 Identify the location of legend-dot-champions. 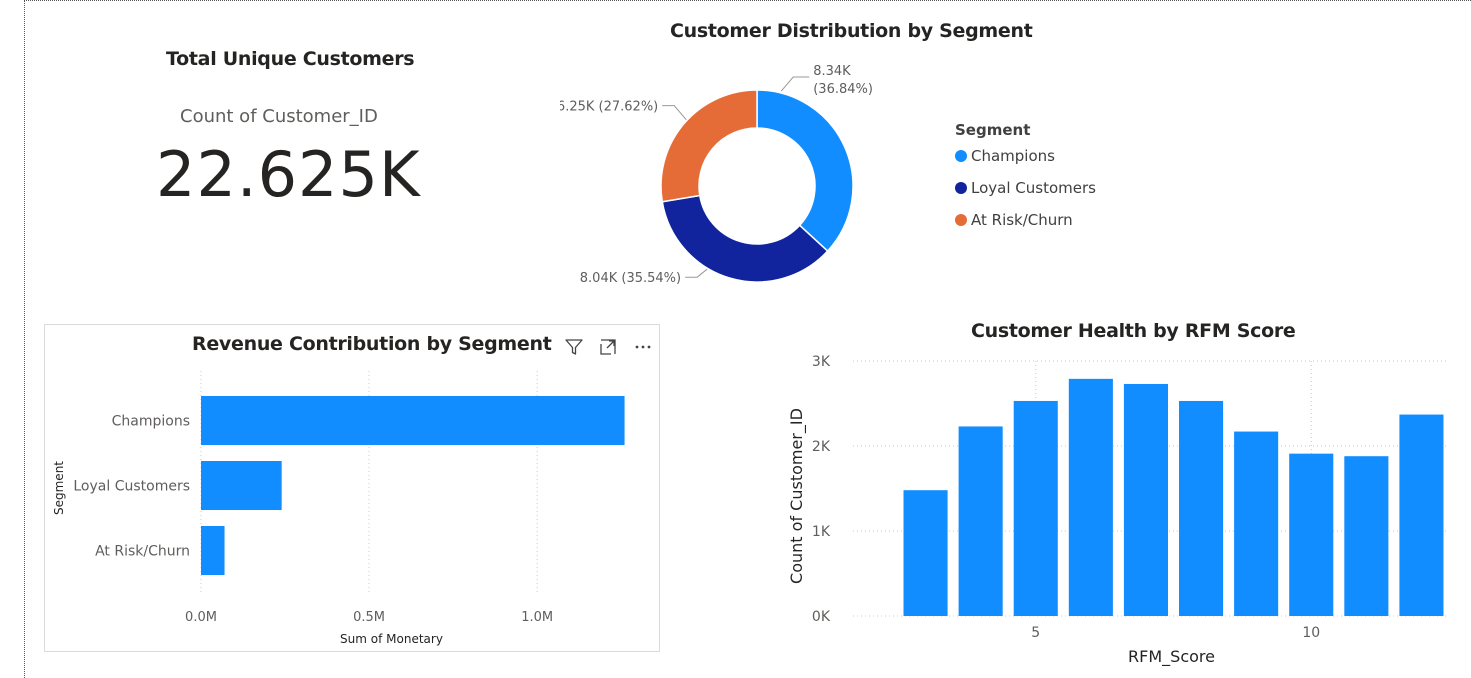
(961, 156).